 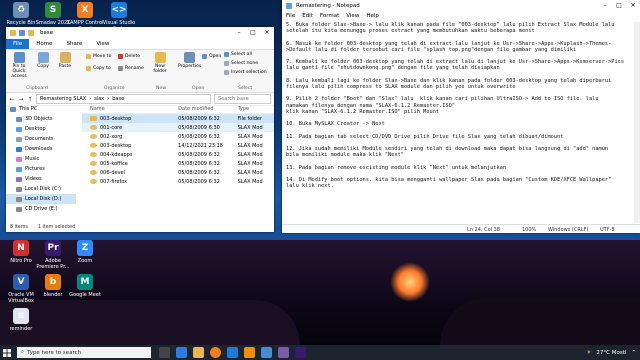 What do you see at coordinates (352, 16) in the screenshot?
I see `menu-item: View` at bounding box center [352, 16].